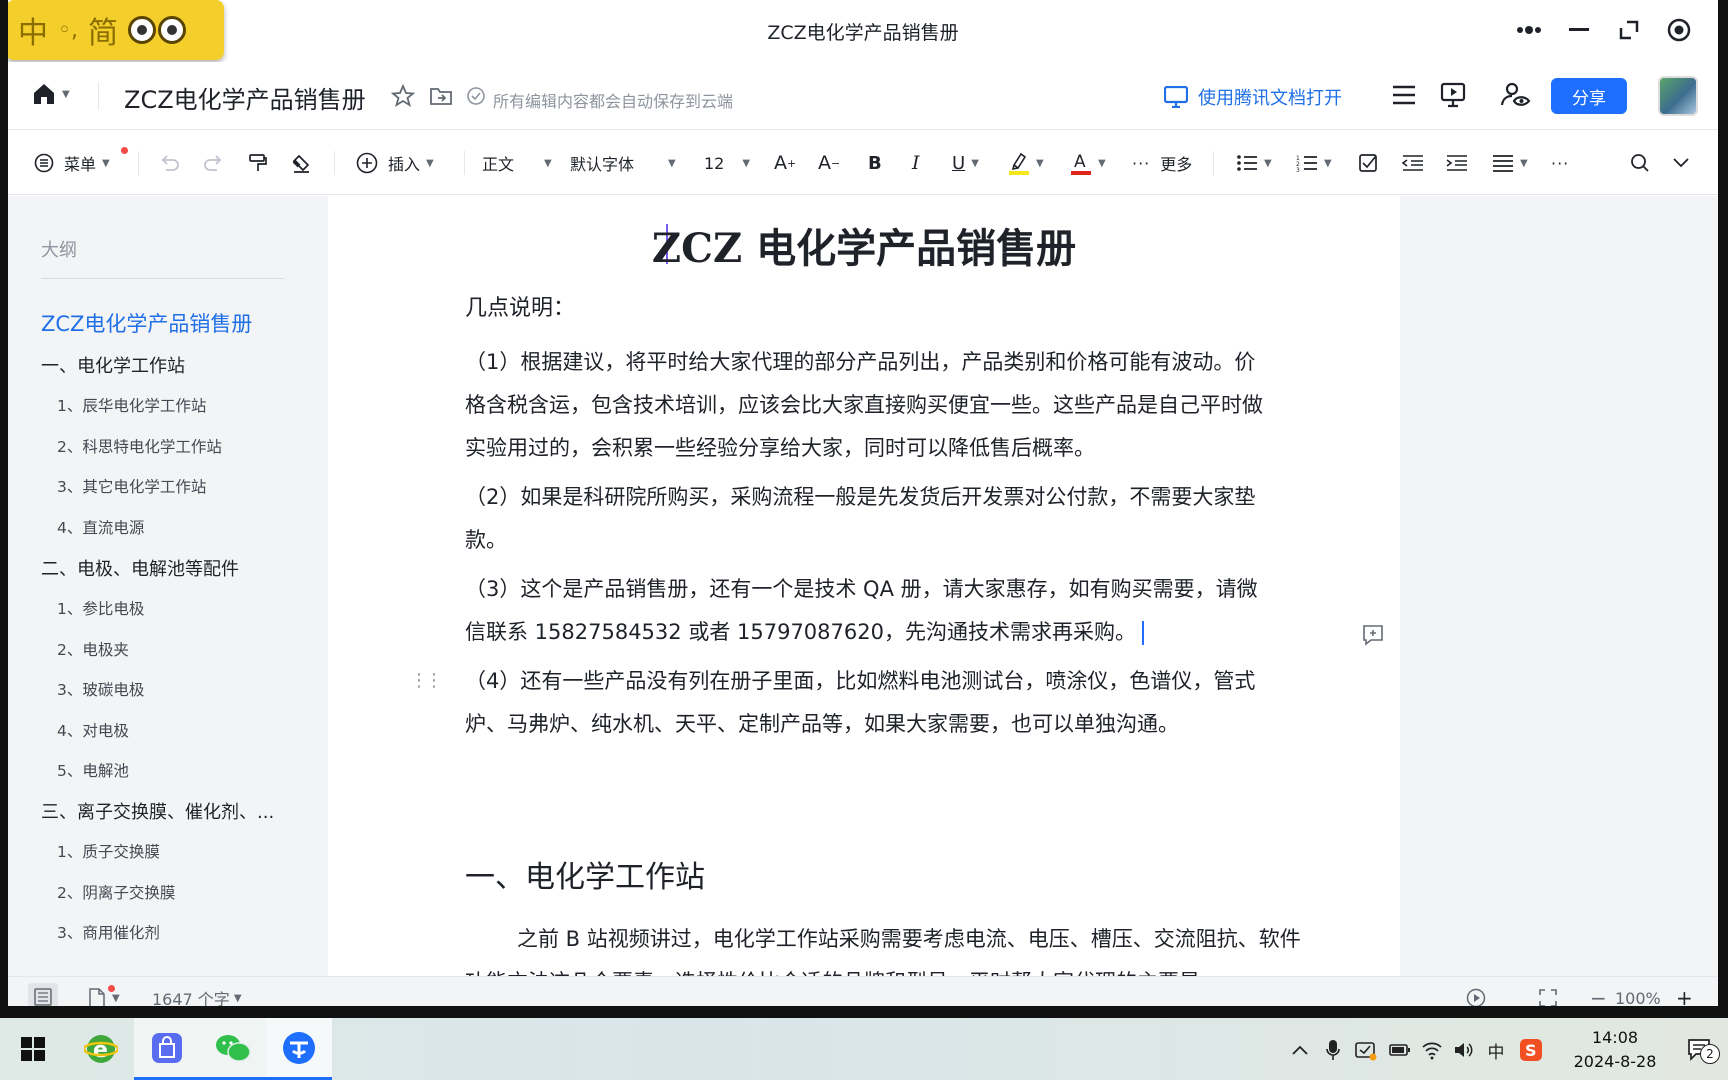 The height and width of the screenshot is (1080, 1728). I want to click on paragraph-style-select: 正文 ▼, so click(517, 163).